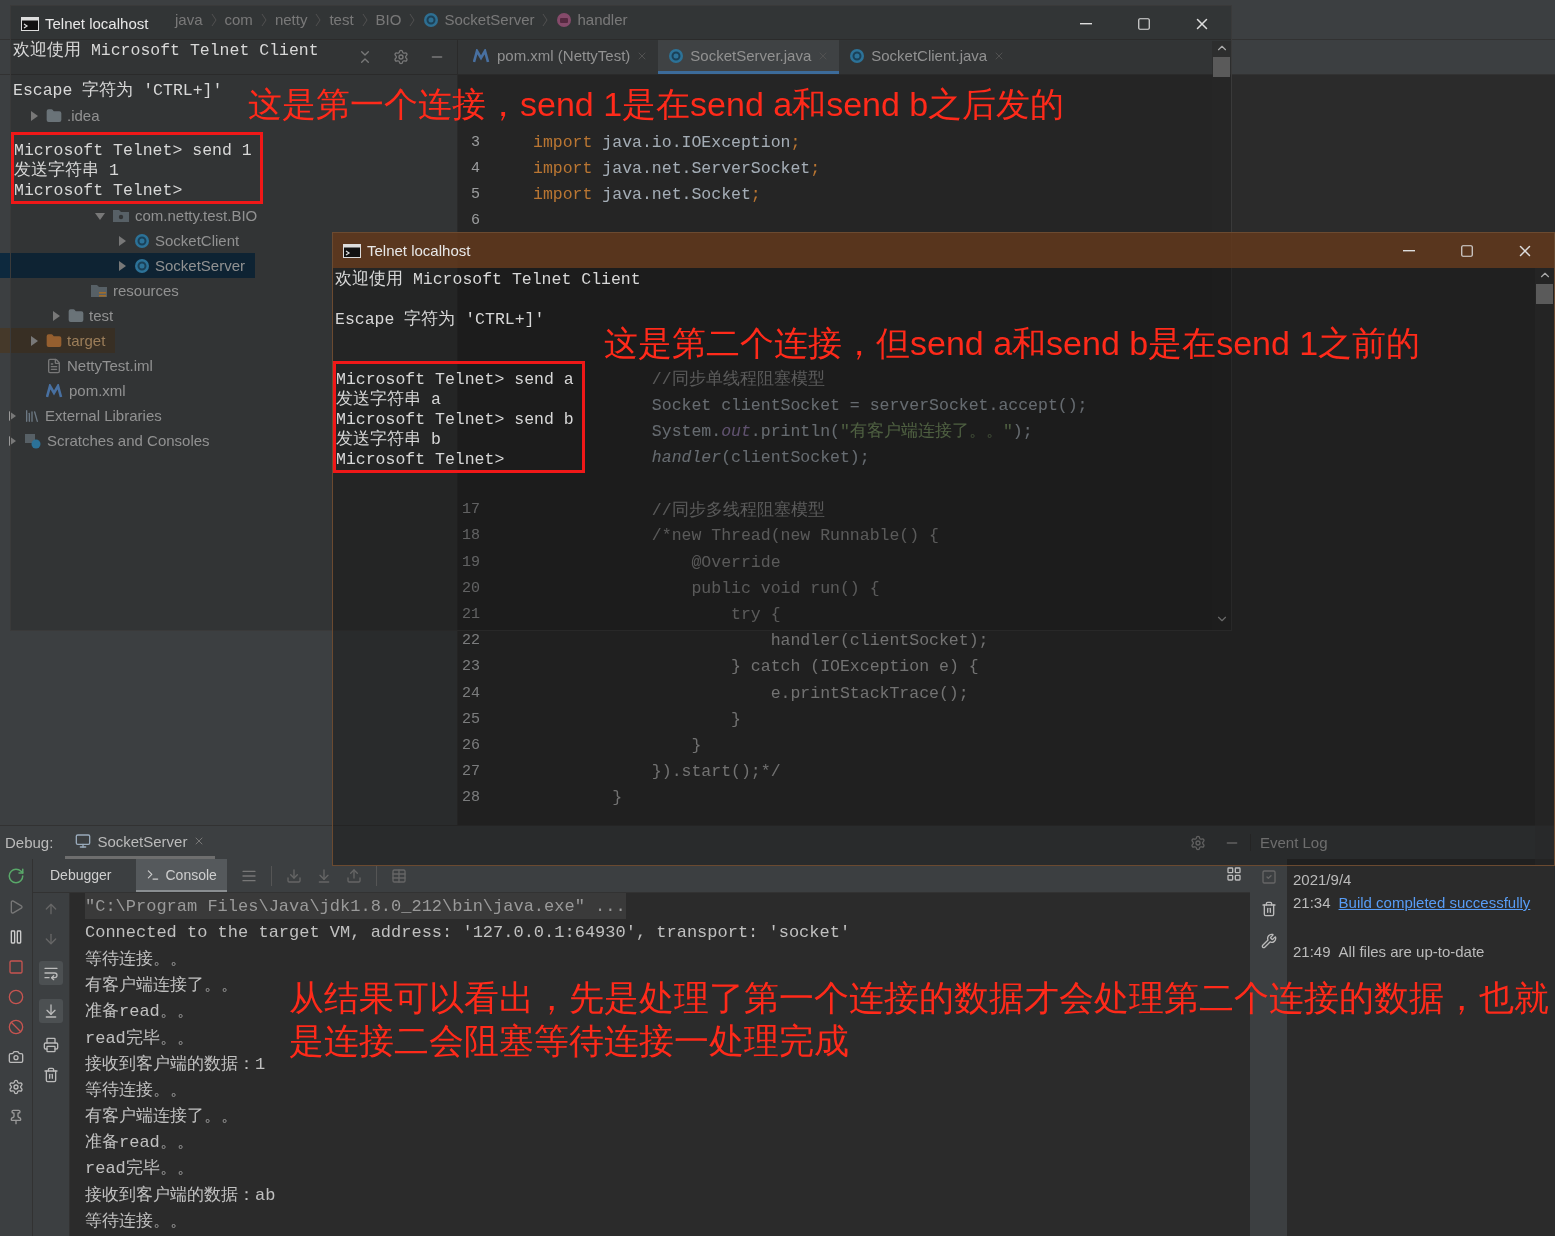 The height and width of the screenshot is (1236, 1555). What do you see at coordinates (99, 290) in the screenshot?
I see `resources-folder-icon` at bounding box center [99, 290].